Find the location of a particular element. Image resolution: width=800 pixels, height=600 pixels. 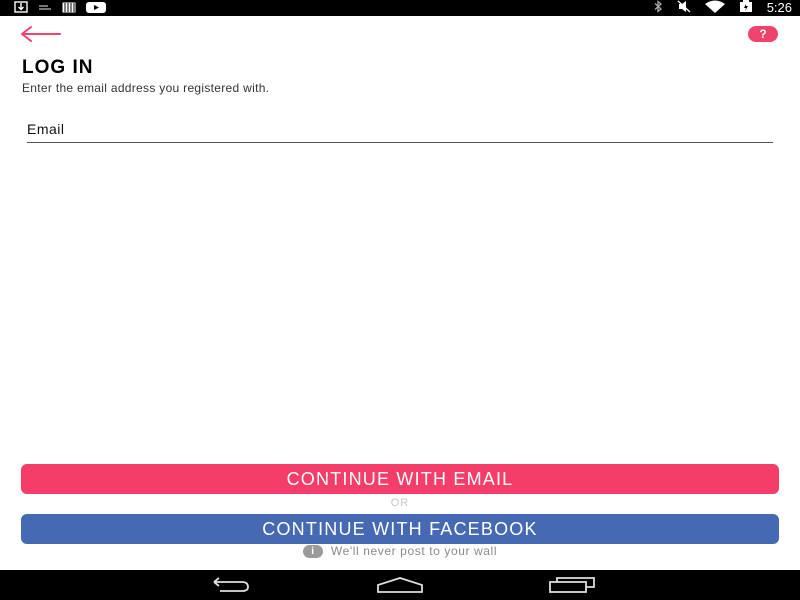

email-field is located at coordinates (400, 130).